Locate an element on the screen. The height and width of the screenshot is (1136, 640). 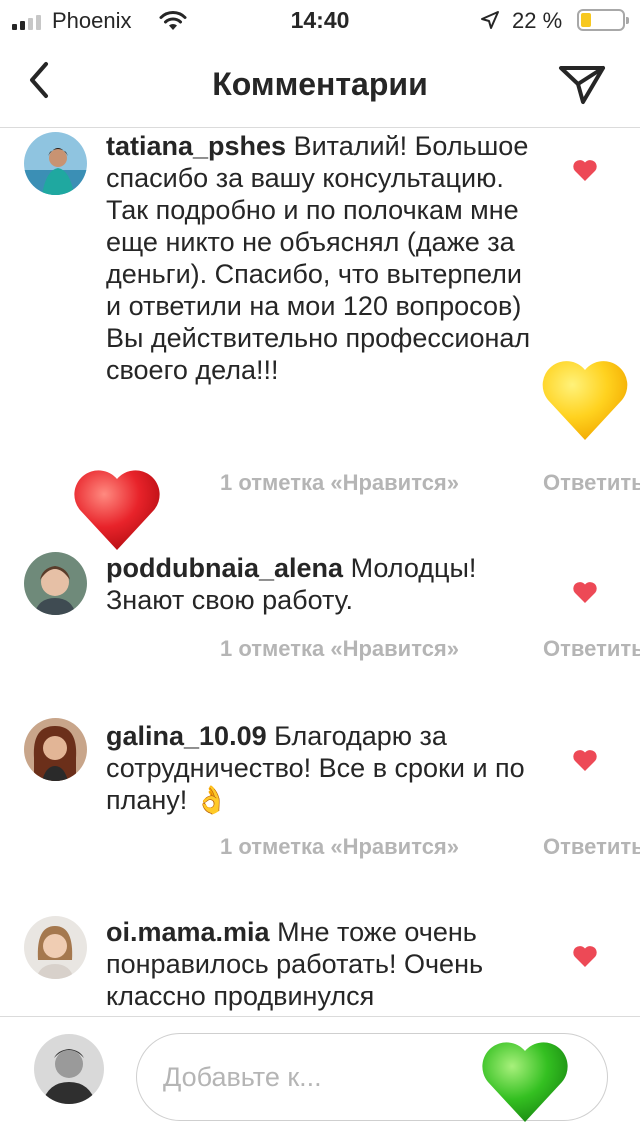
comment-username: poddubnaia_alena is located at coordinates (224, 568).